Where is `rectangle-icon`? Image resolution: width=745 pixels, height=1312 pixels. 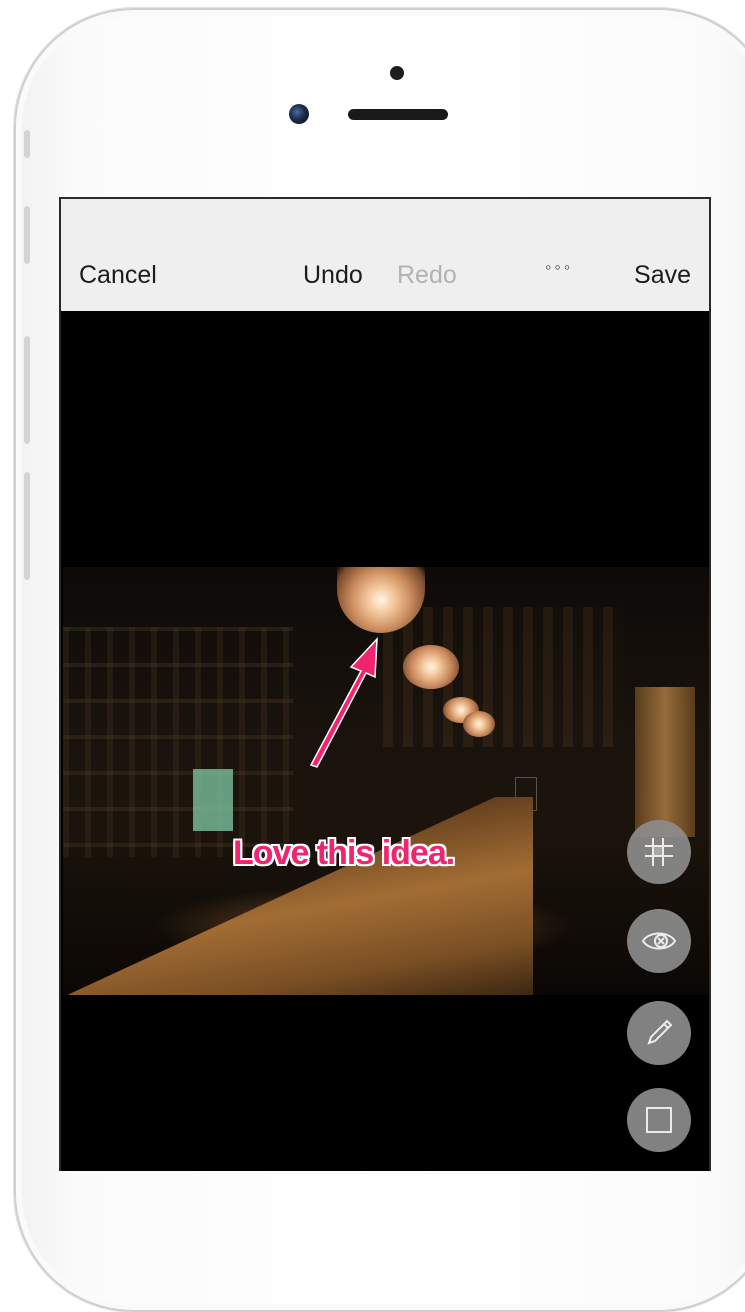
rectangle-icon is located at coordinates (659, 1120).